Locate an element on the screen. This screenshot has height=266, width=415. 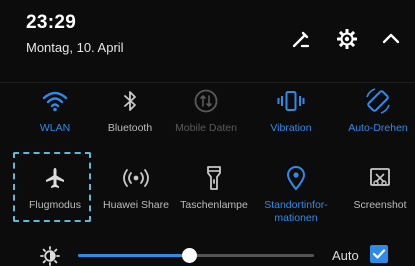
auto-brightness-checkbox is located at coordinates (379, 254).